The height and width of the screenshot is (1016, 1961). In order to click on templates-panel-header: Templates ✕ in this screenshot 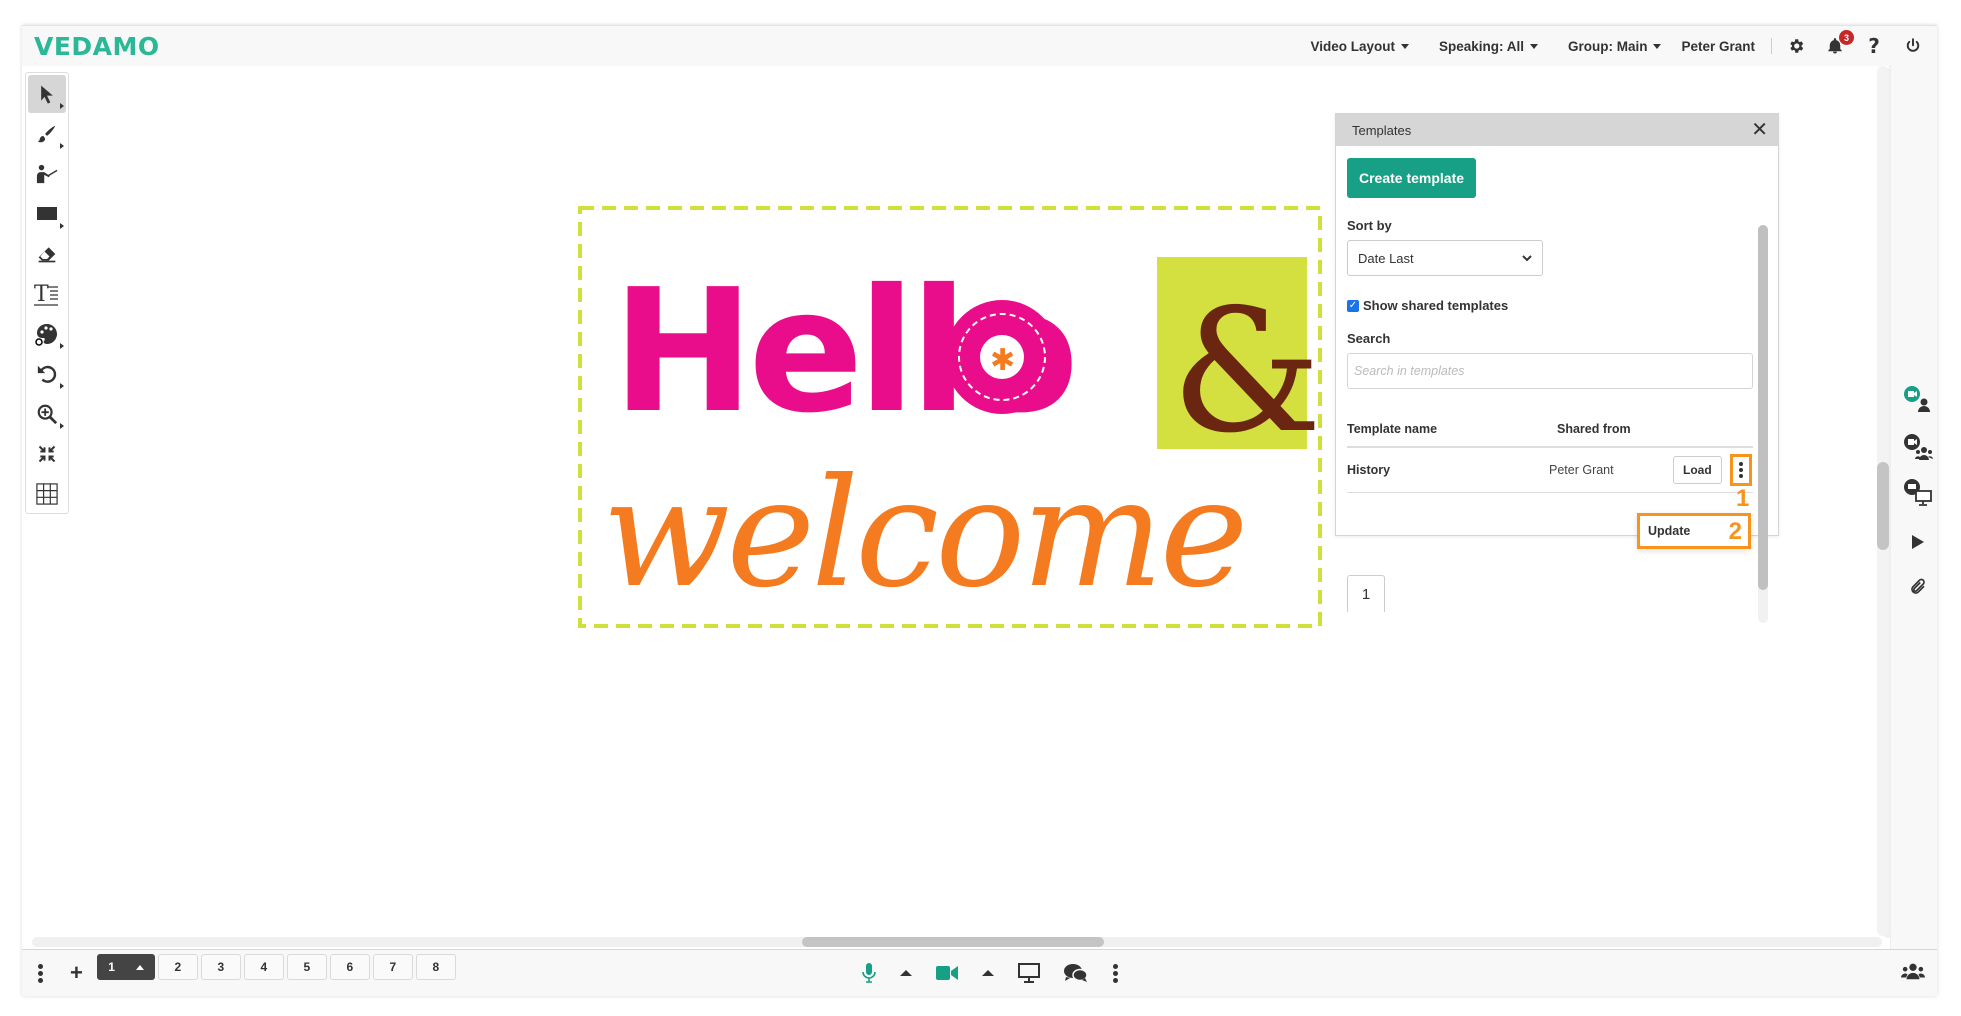, I will do `click(1557, 130)`.